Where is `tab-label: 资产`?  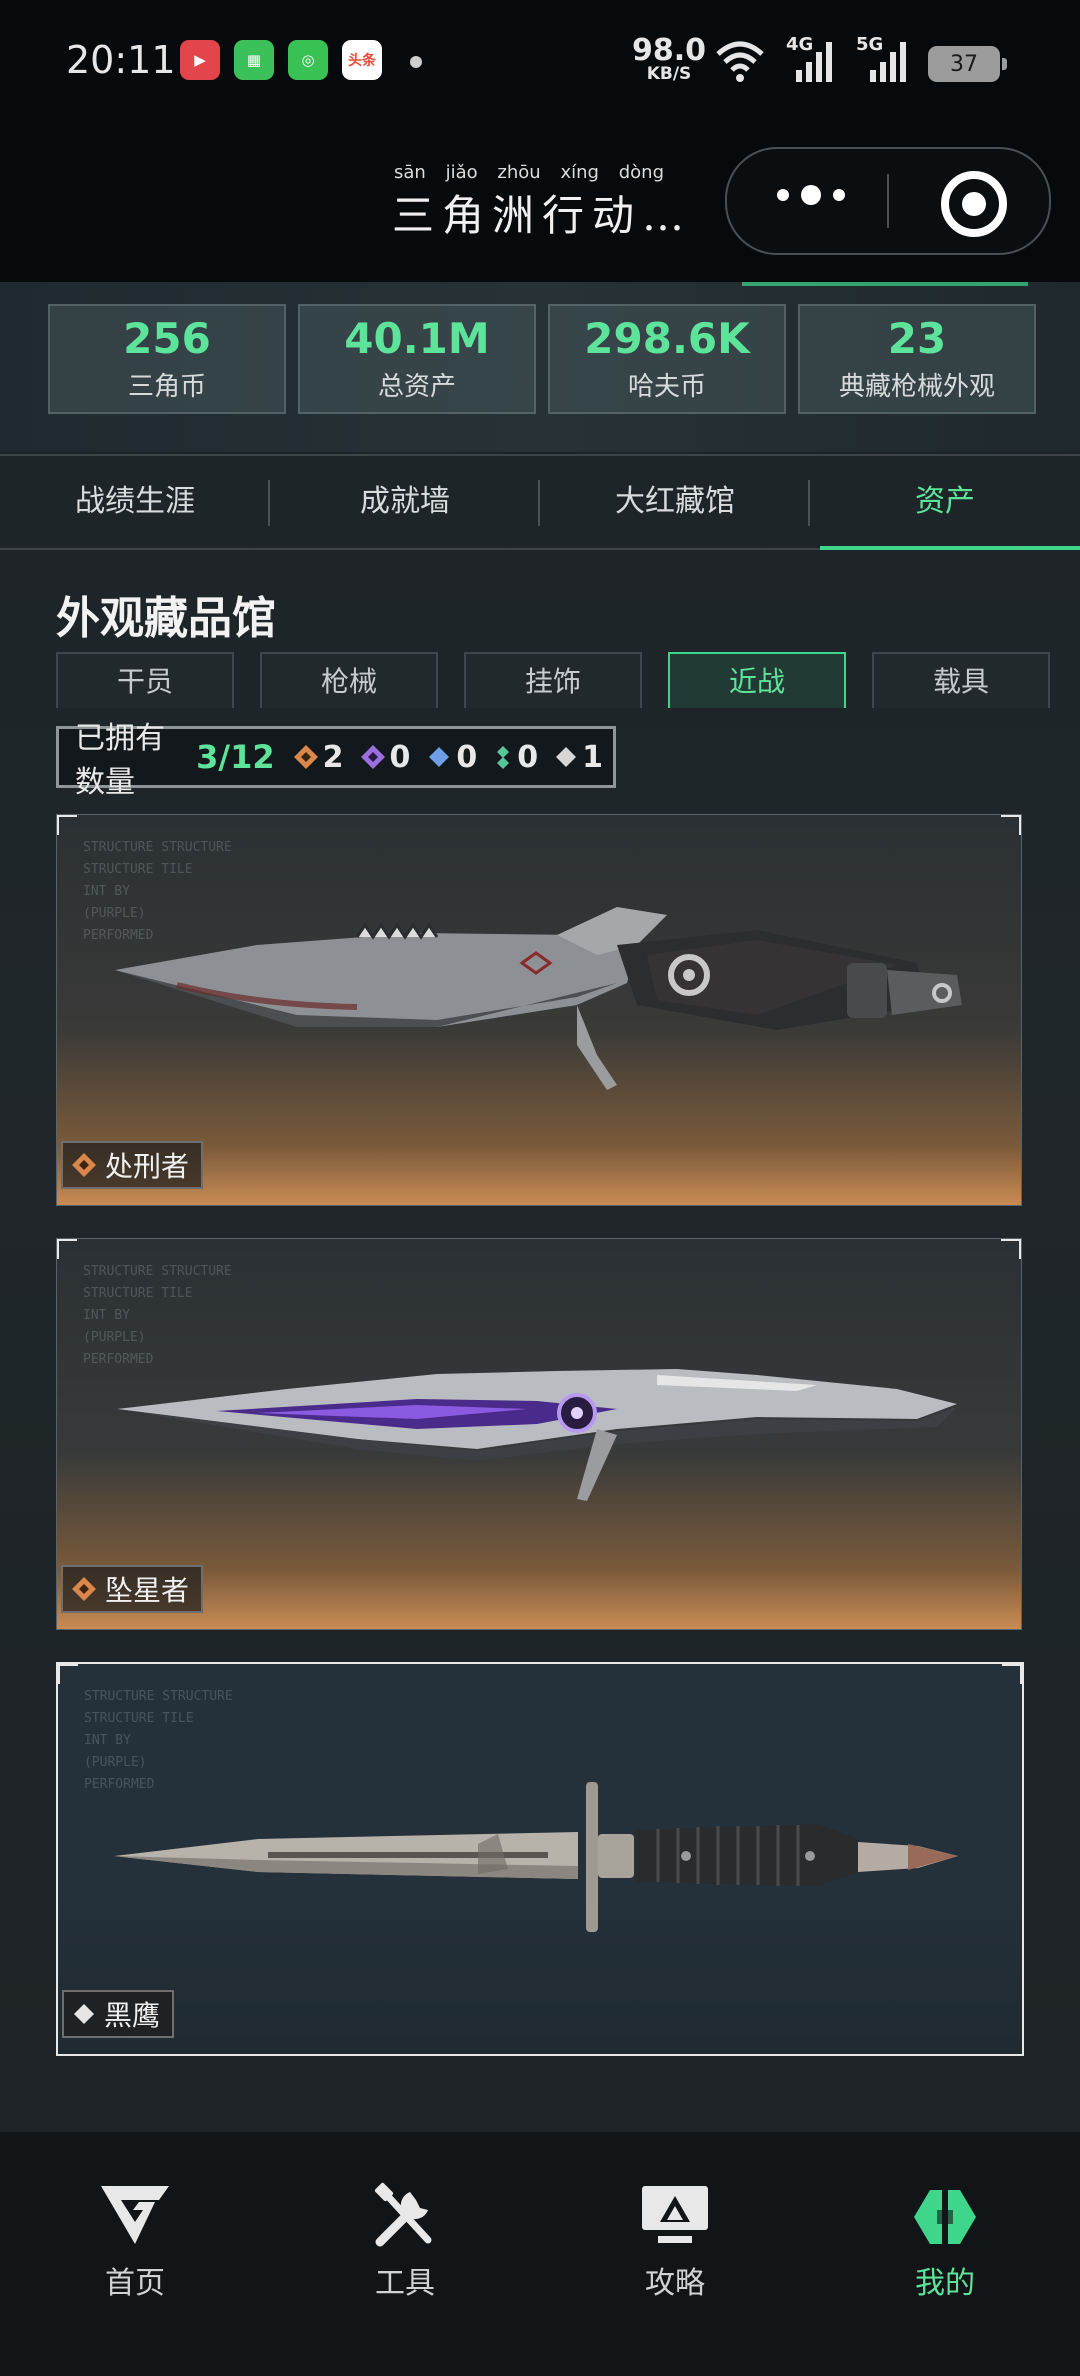 tab-label: 资产 is located at coordinates (945, 501).